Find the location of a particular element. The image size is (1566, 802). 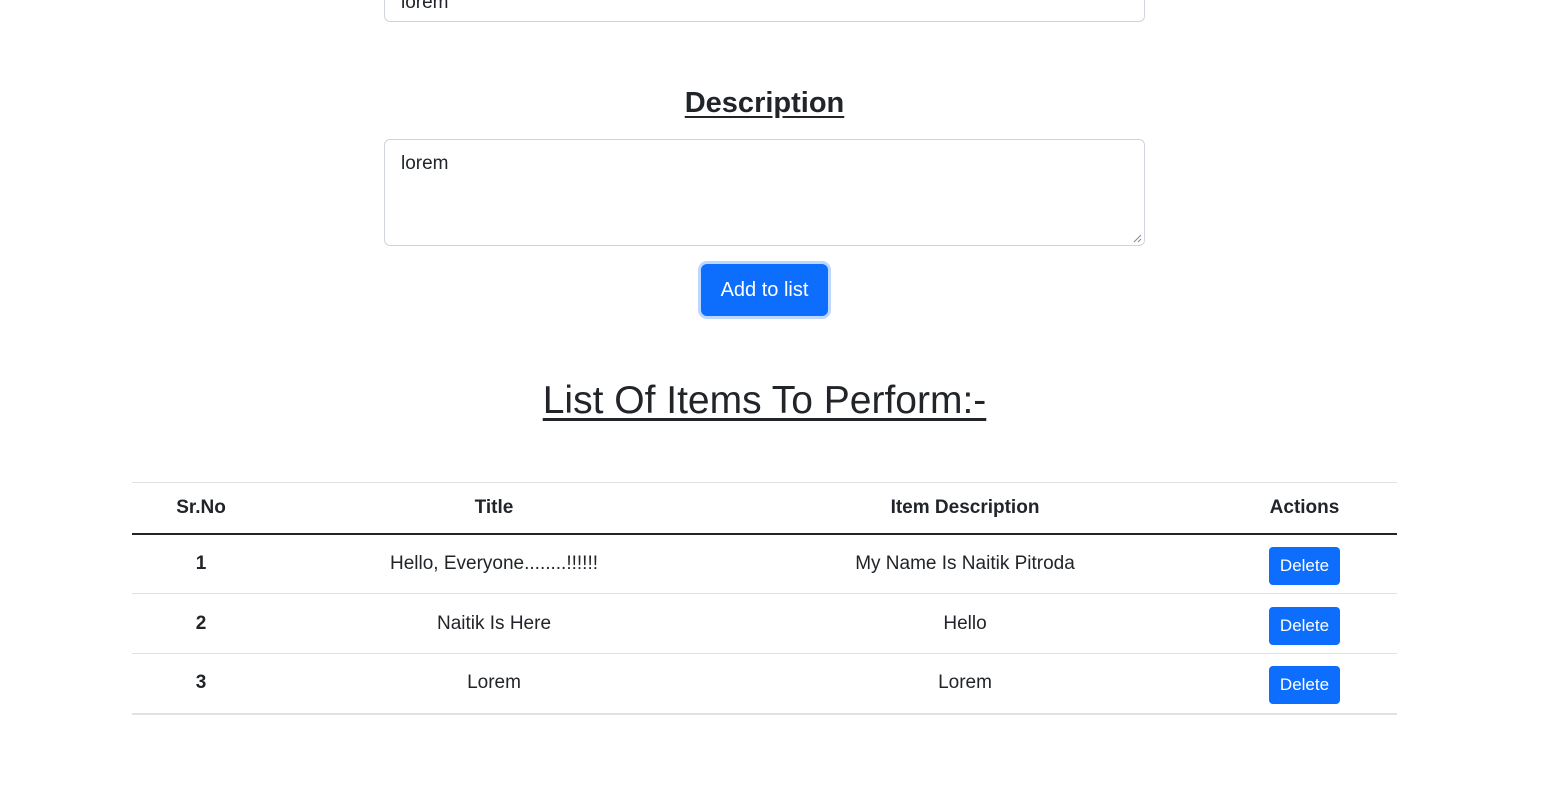

row-title: Lorem is located at coordinates (494, 683).